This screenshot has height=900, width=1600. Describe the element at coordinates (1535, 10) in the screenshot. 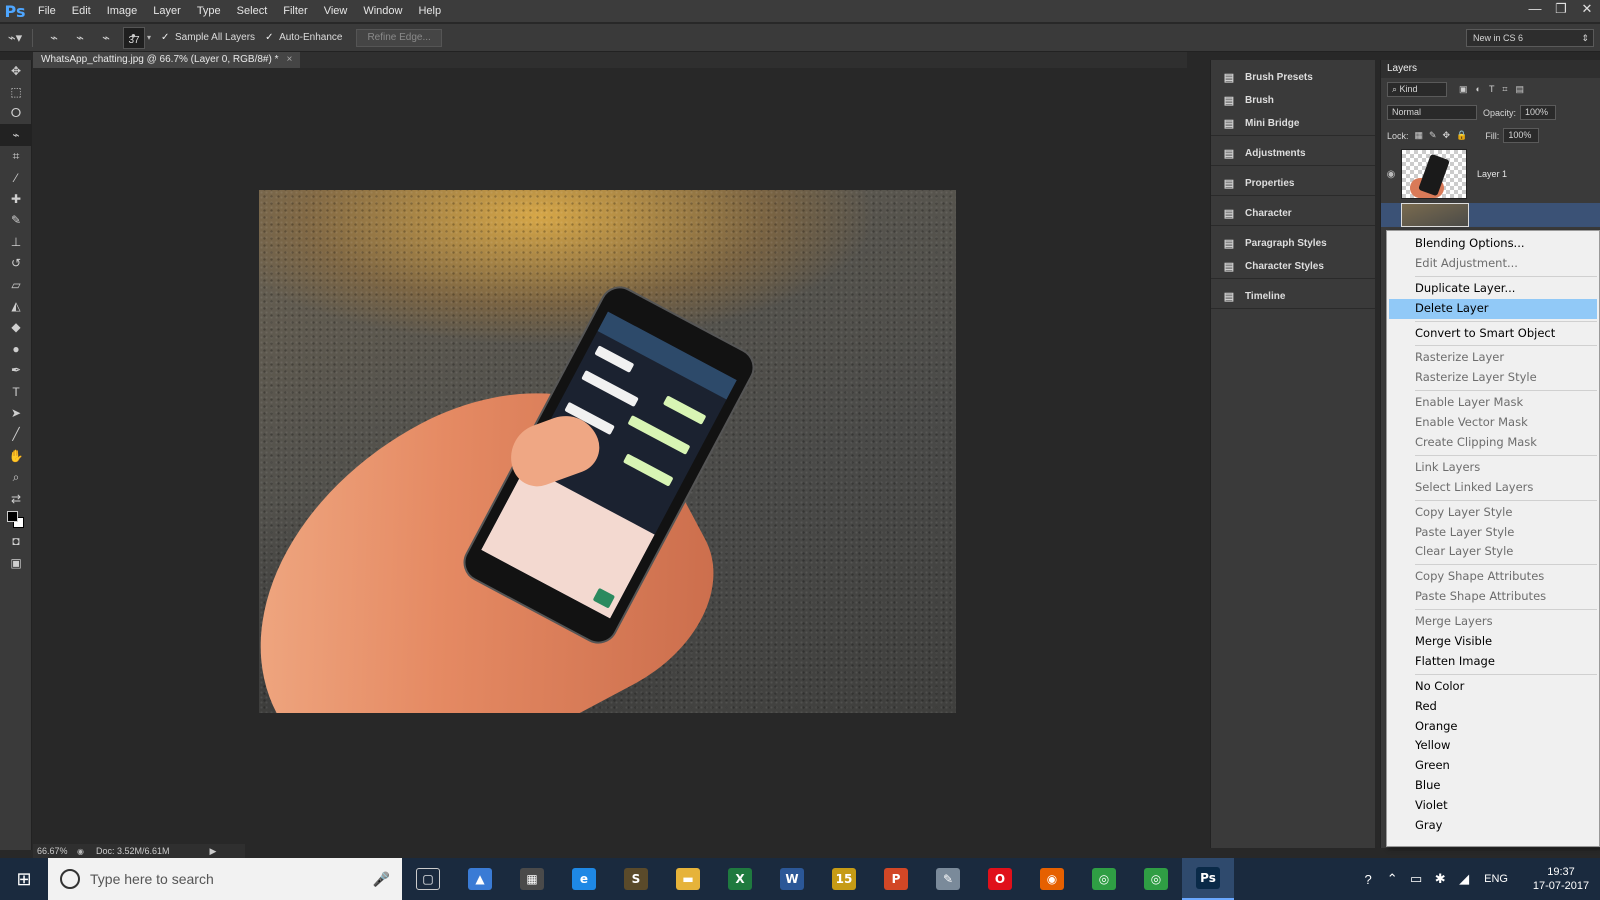

I see `minimize-button: —` at that location.